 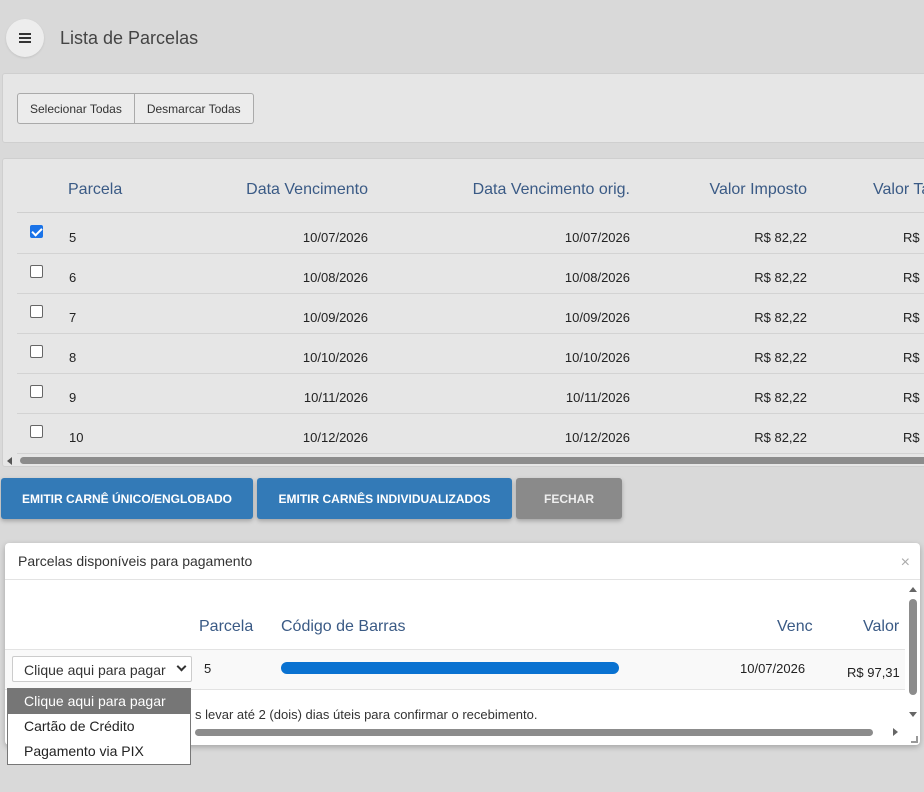 What do you see at coordinates (470, 354) in the screenshot?
I see `table-row: 8 10/10/2026 10/10/2026 R$ 82,22 R$ 1` at bounding box center [470, 354].